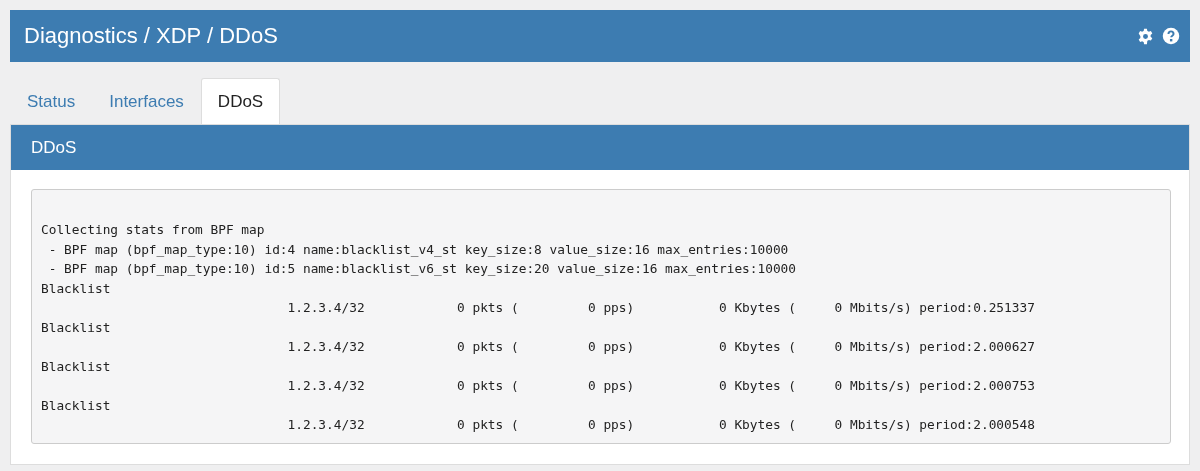  Describe the element at coordinates (600, 147) in the screenshot. I see `panel-heading: DDoS` at that location.